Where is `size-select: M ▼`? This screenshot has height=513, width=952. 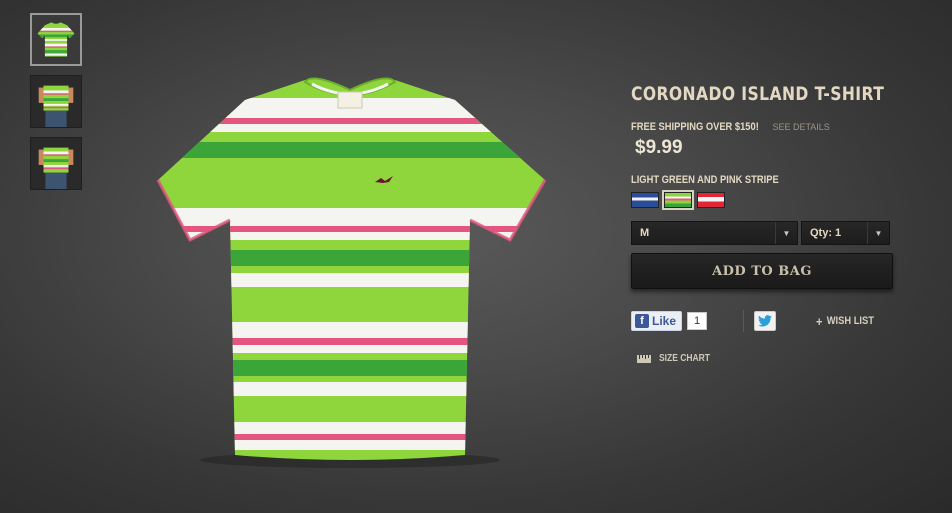 size-select: M ▼ is located at coordinates (714, 233).